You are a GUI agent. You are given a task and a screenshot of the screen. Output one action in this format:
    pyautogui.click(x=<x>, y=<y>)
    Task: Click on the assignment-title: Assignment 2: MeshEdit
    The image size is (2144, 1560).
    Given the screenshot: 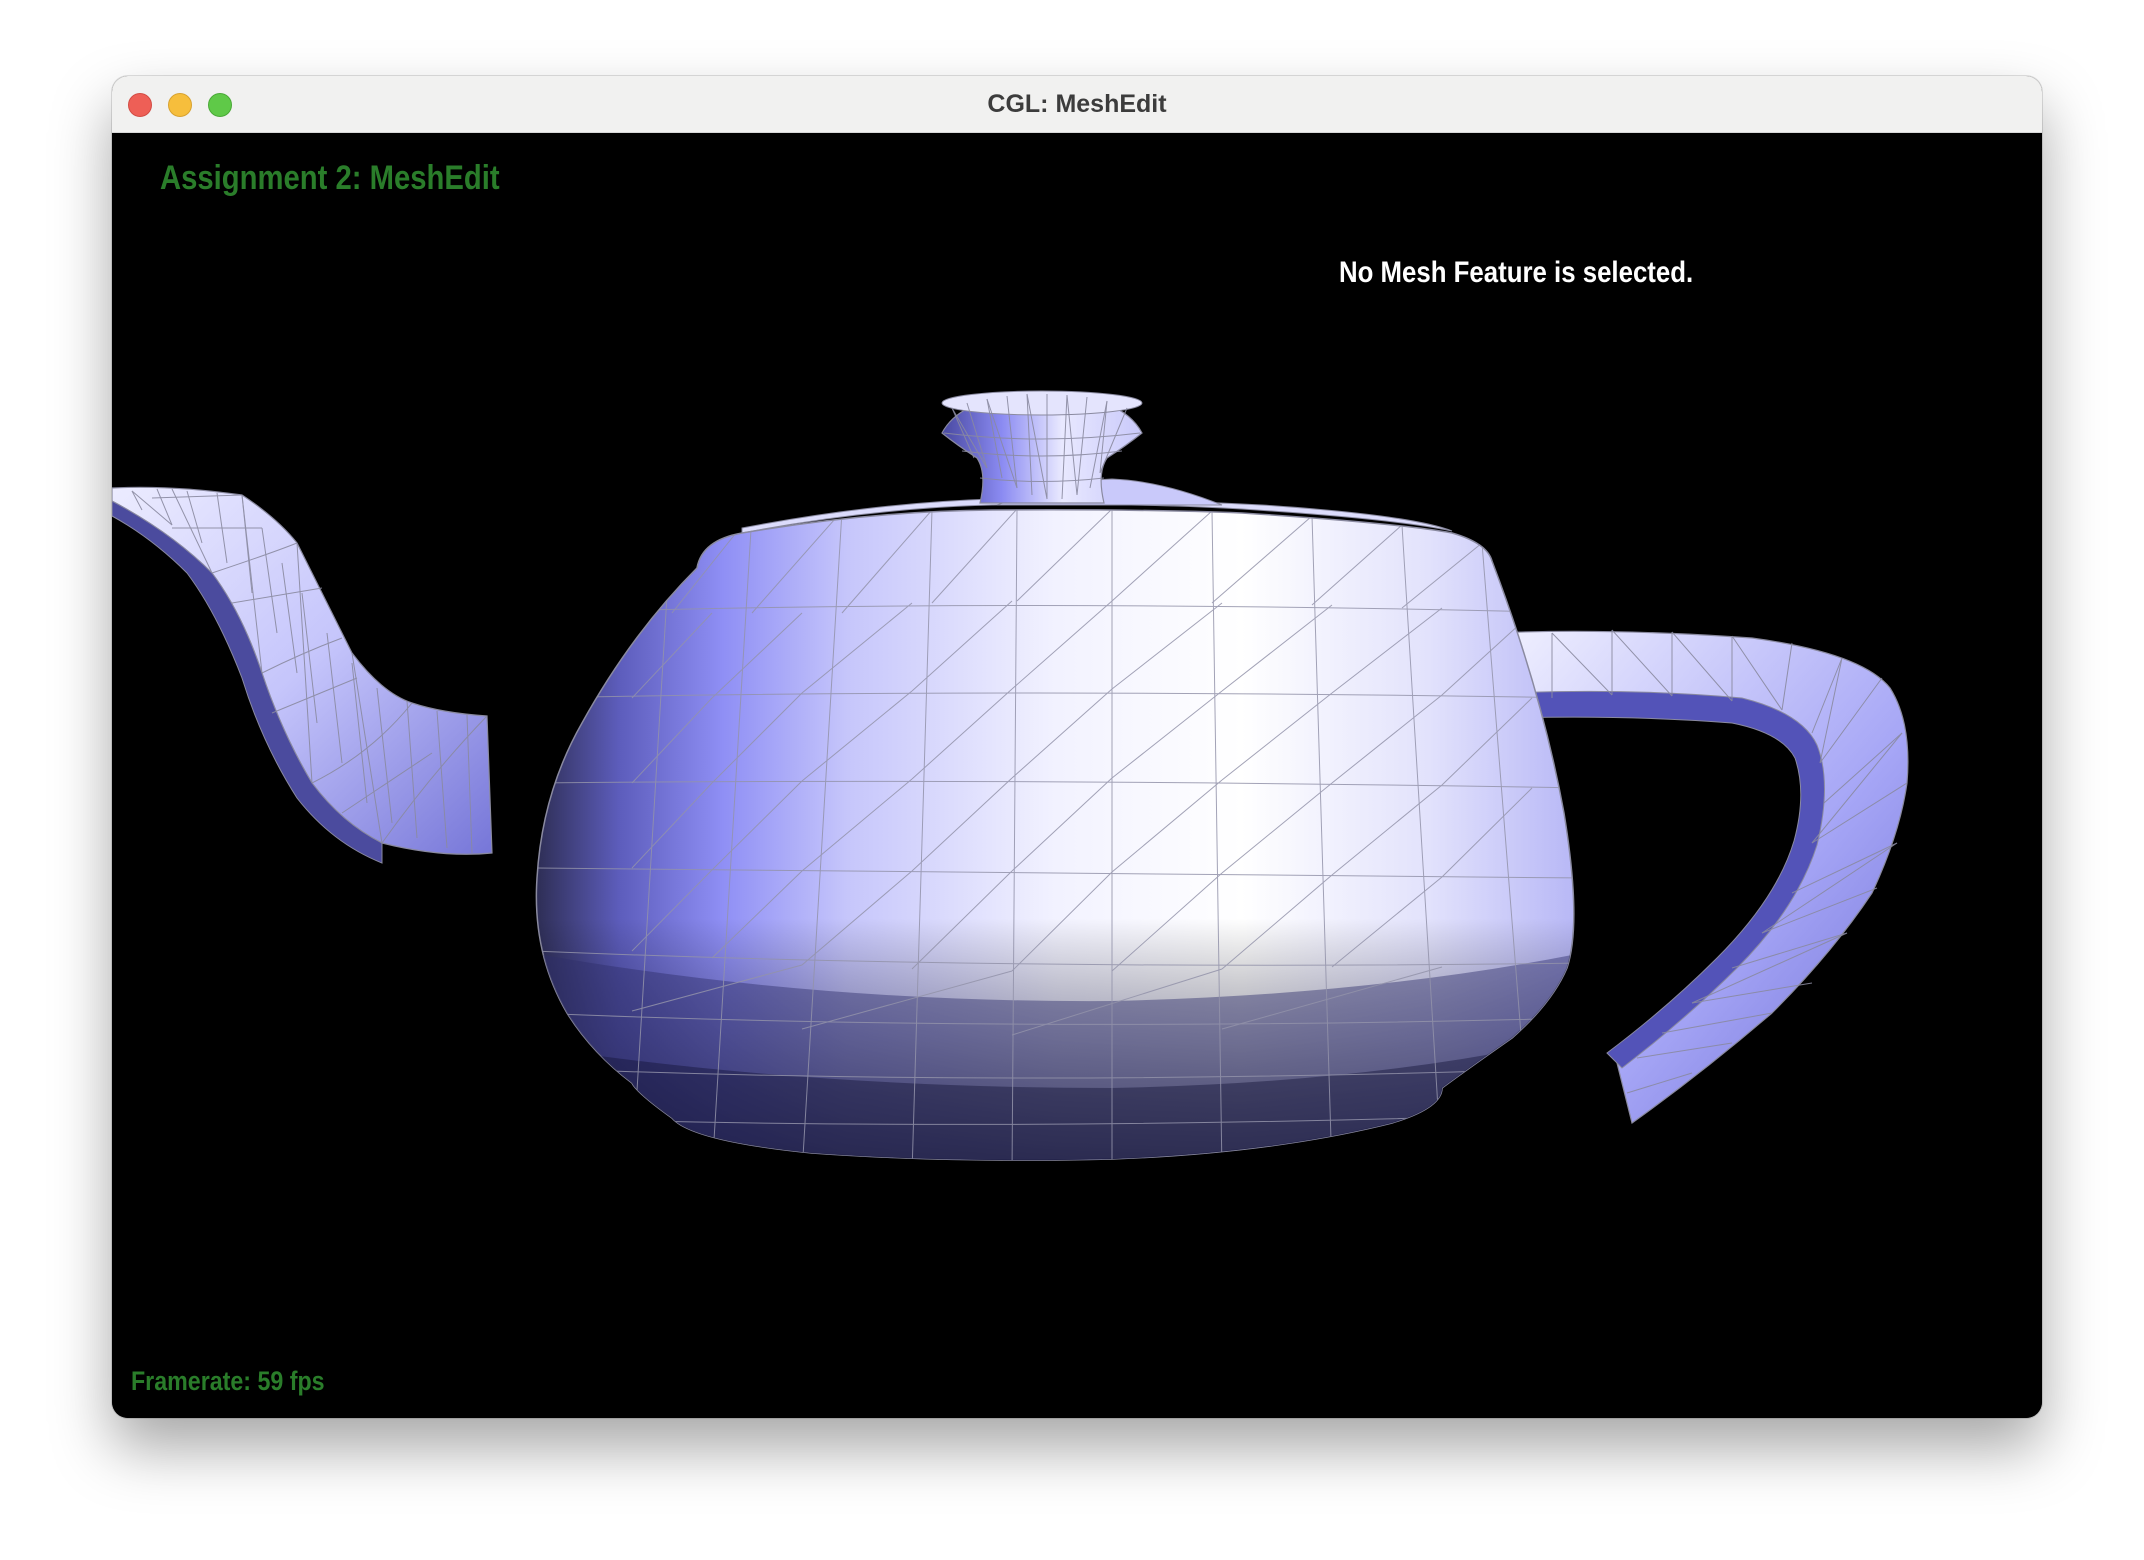 What is the action you would take?
    pyautogui.click(x=330, y=178)
    